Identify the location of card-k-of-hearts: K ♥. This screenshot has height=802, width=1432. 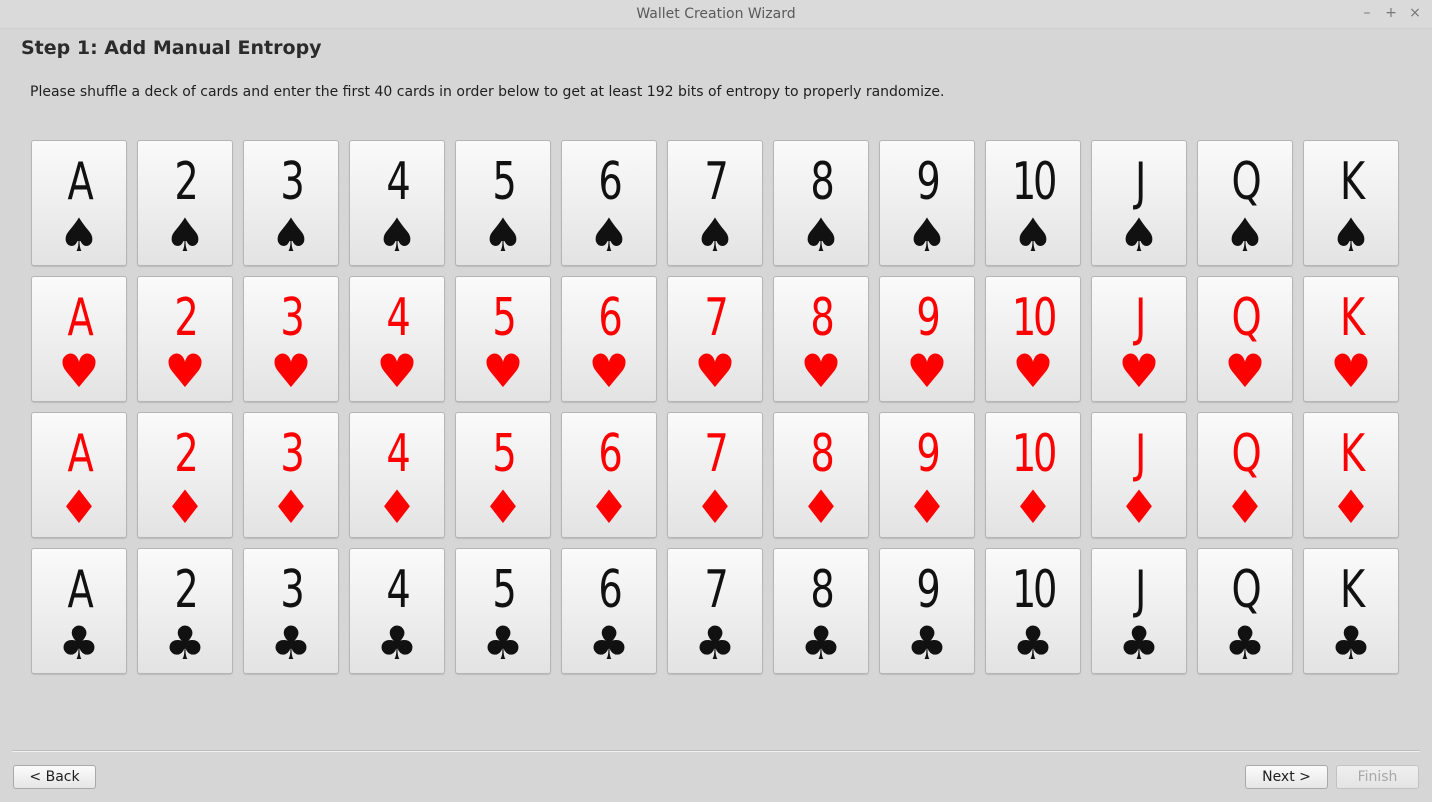
(1351, 339).